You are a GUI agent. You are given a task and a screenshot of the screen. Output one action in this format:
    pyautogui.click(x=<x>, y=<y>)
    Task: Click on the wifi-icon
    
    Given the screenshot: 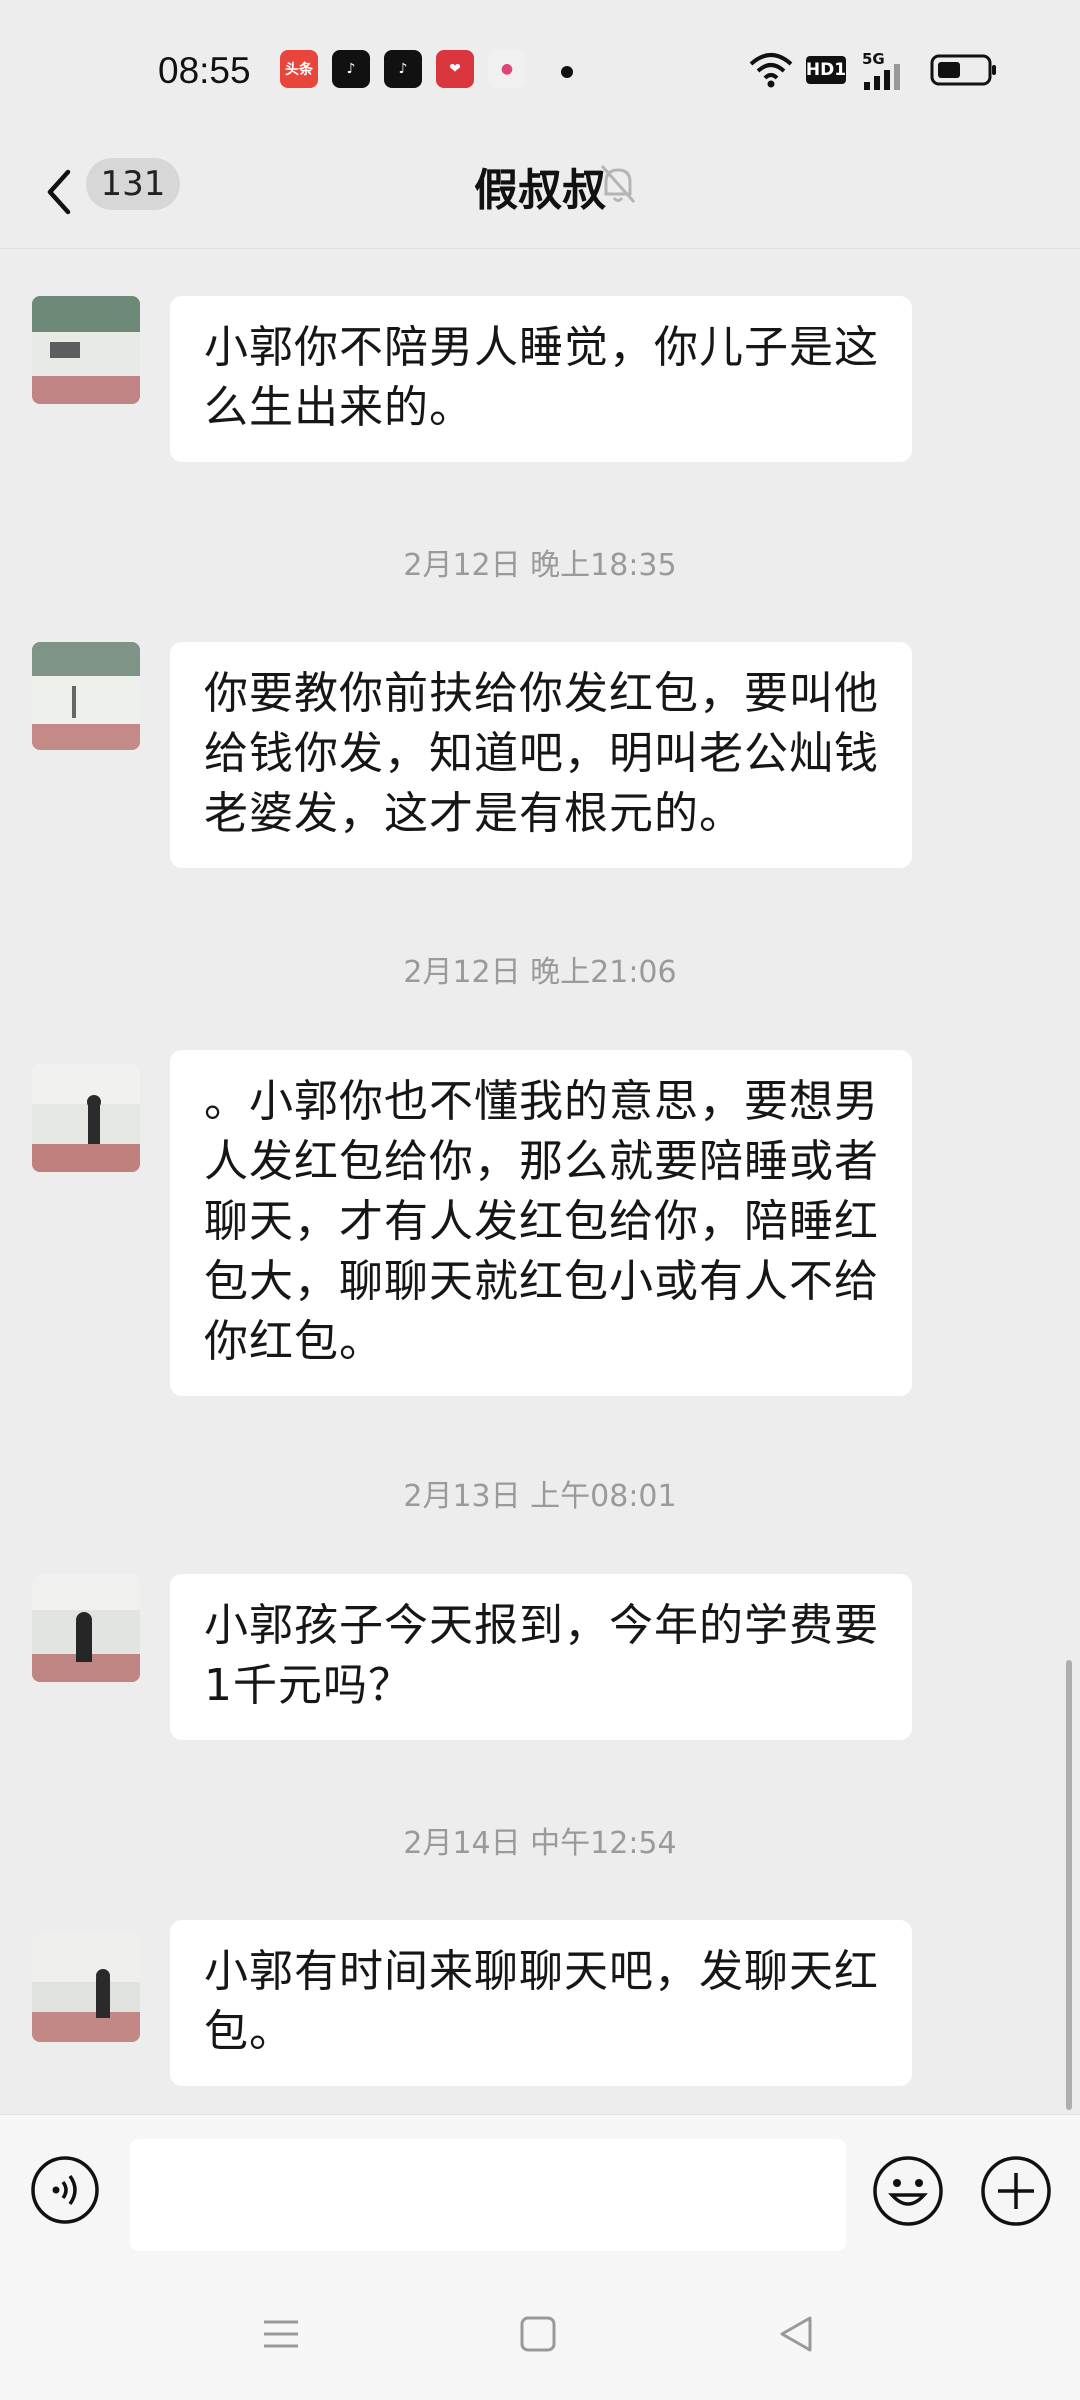 What is the action you would take?
    pyautogui.click(x=771, y=70)
    